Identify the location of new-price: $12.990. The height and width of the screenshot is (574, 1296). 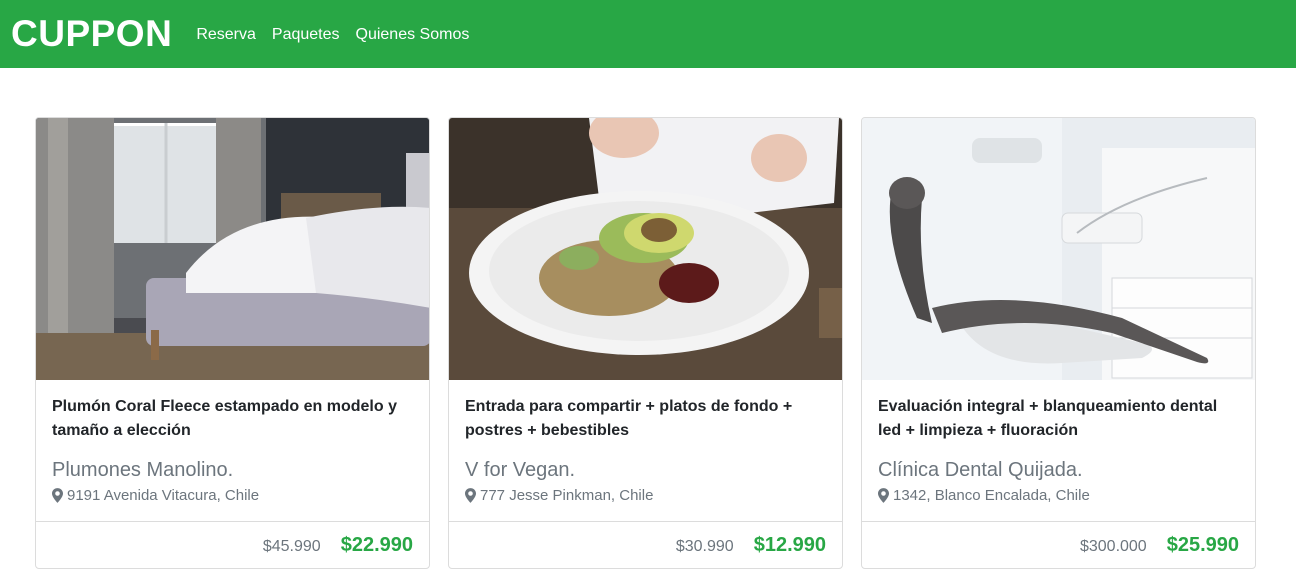
(789, 544).